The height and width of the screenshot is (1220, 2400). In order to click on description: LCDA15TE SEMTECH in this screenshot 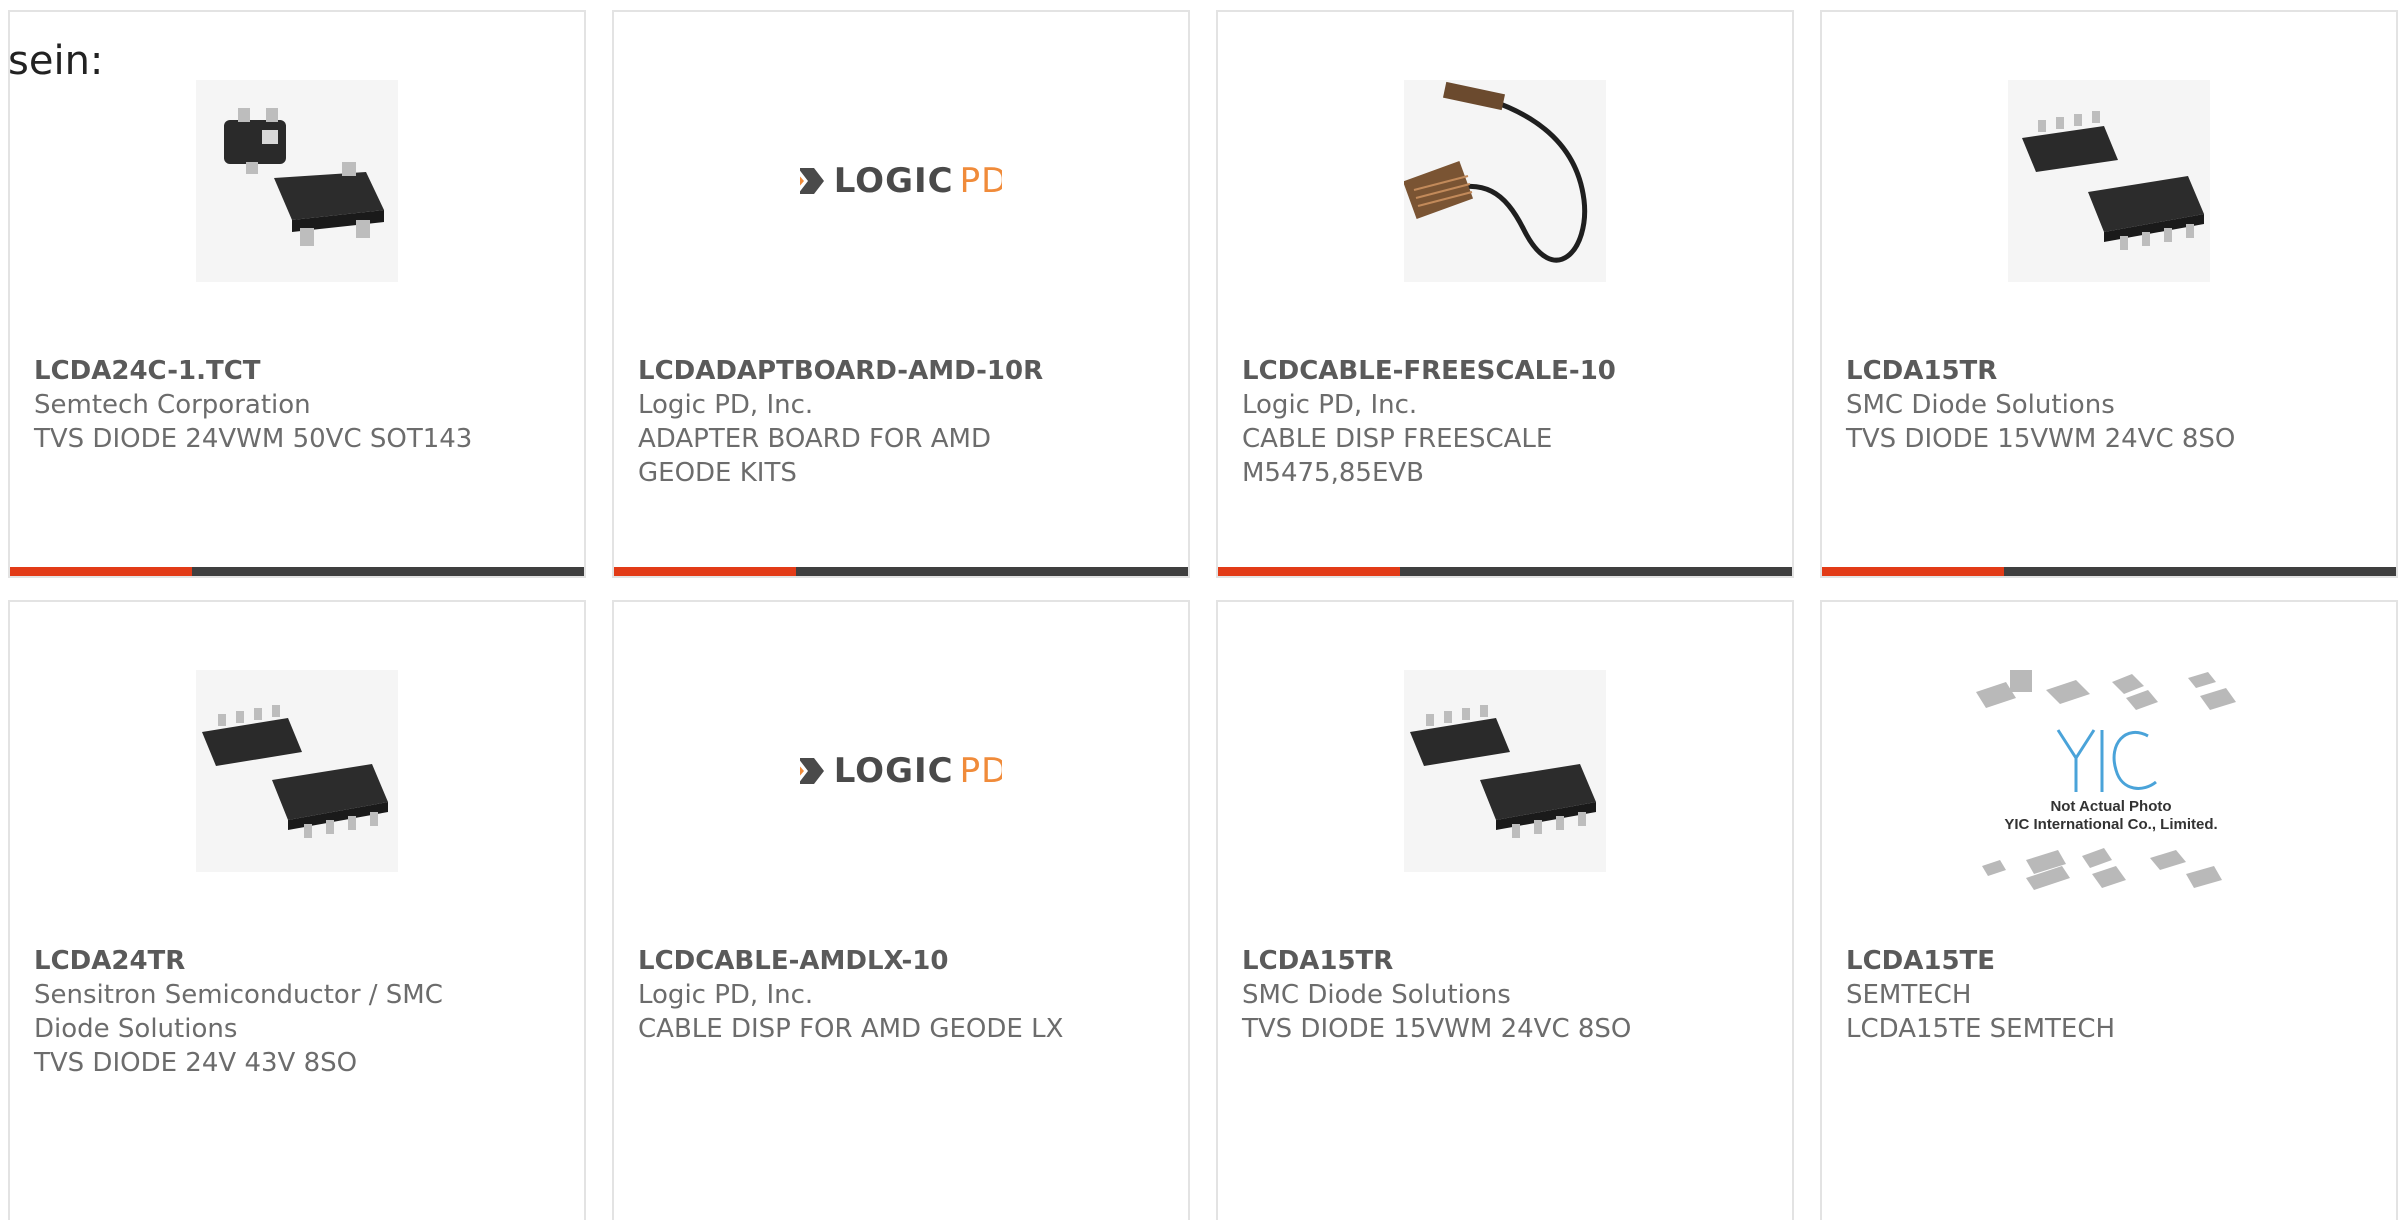, I will do `click(1981, 1029)`.